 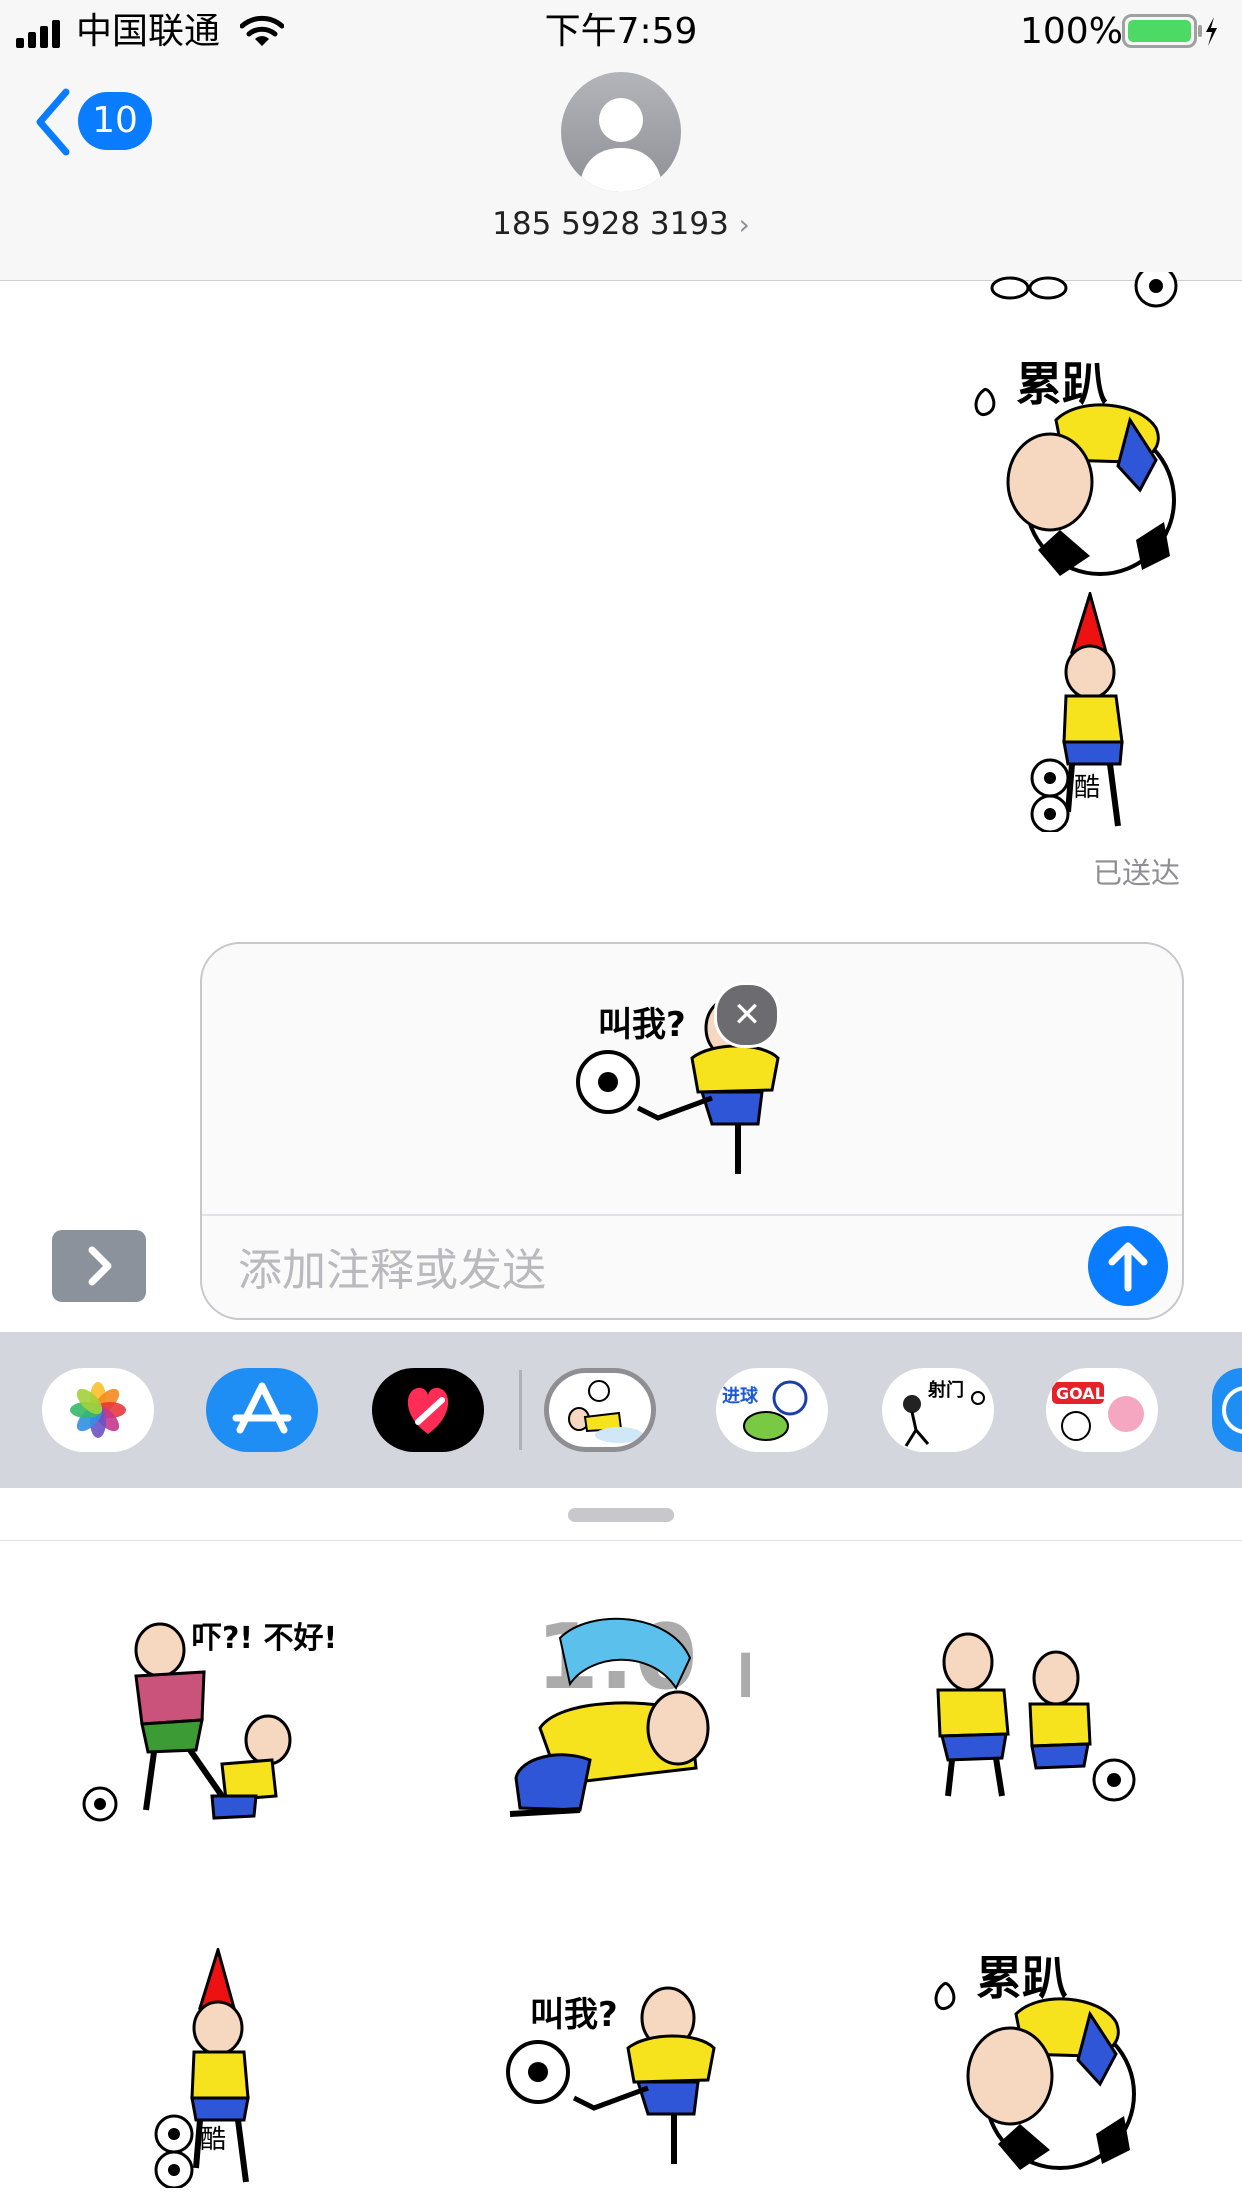 What do you see at coordinates (1232, 1410) in the screenshot?
I see `more-apps-icon` at bounding box center [1232, 1410].